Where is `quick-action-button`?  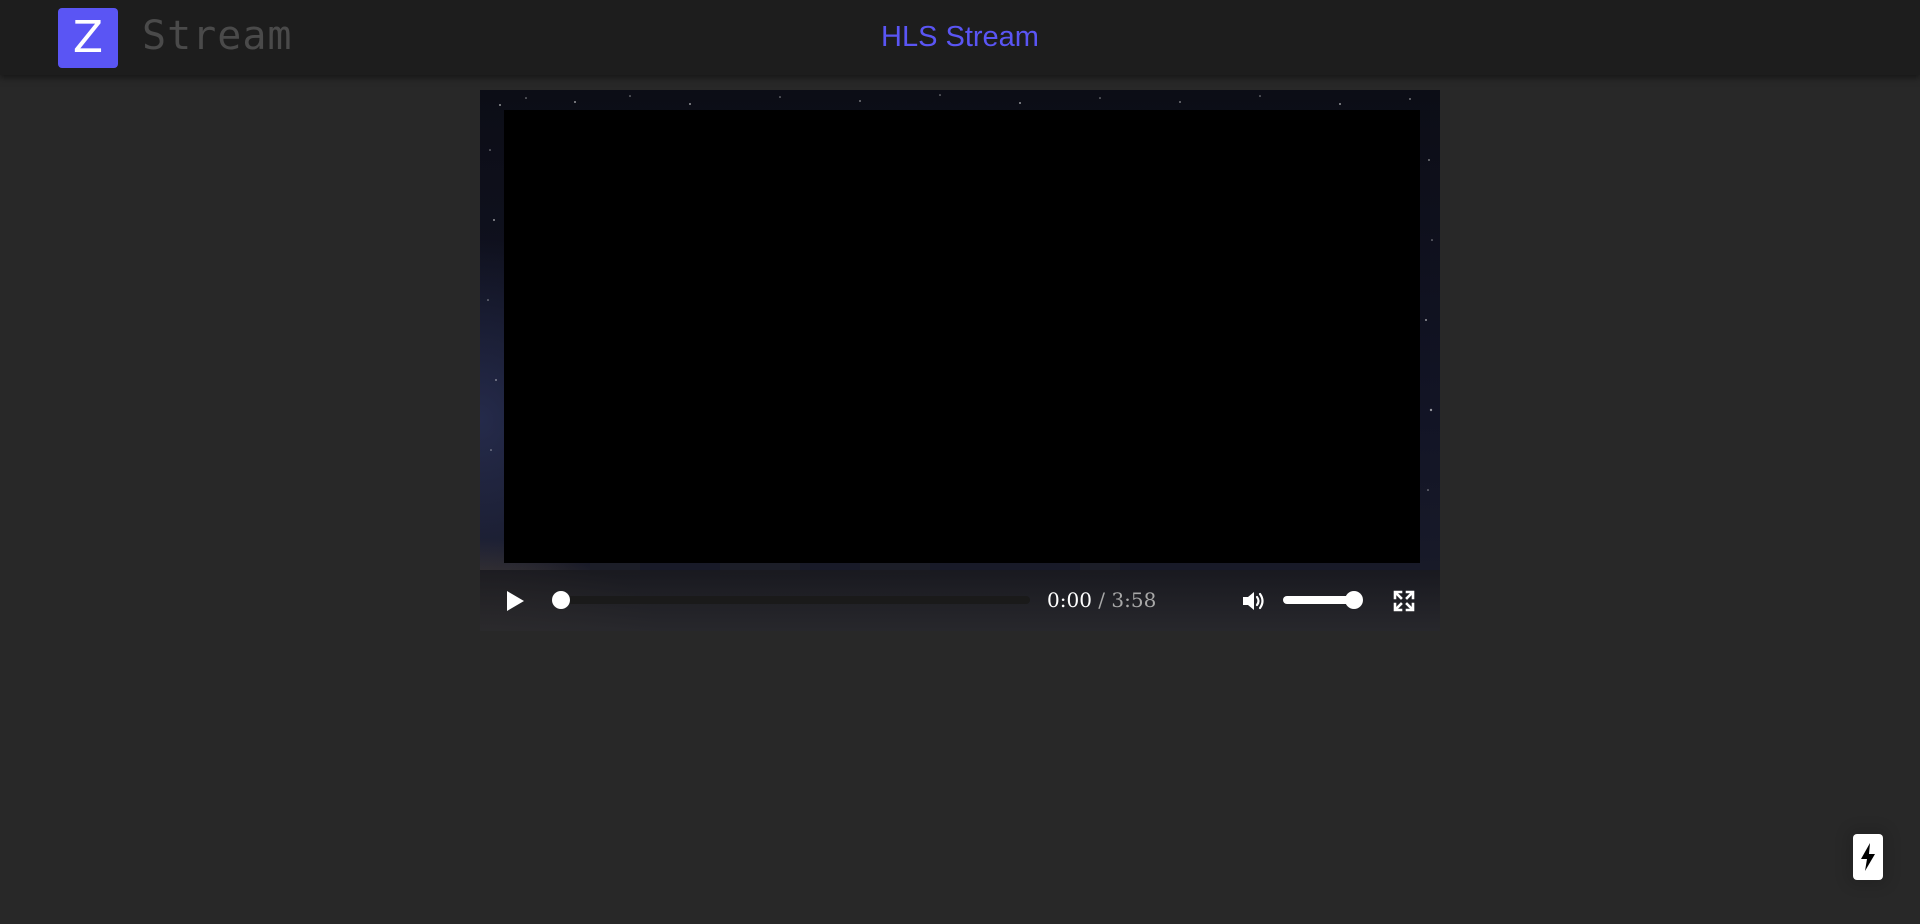 quick-action-button is located at coordinates (1868, 857).